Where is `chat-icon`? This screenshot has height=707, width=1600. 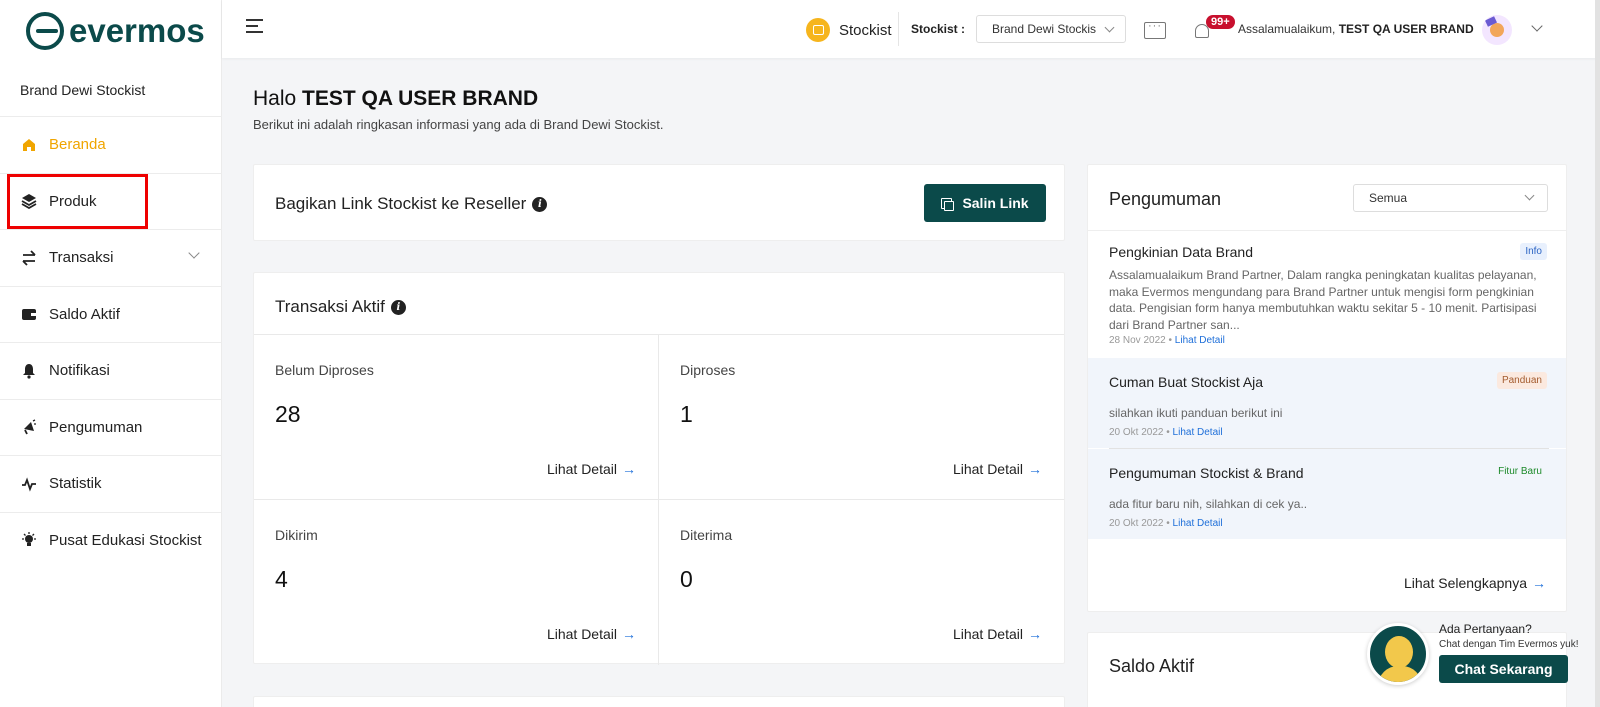
chat-icon is located at coordinates (1155, 29).